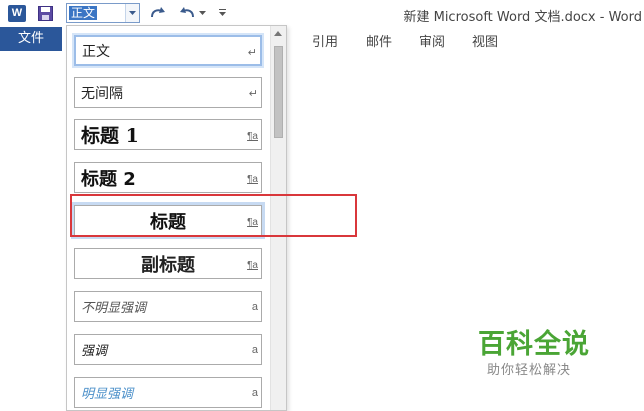 The image size is (644, 411). What do you see at coordinates (522, 17) in the screenshot?
I see `window-title: 新建 Microsoft Word 文档.docx - Word` at bounding box center [522, 17].